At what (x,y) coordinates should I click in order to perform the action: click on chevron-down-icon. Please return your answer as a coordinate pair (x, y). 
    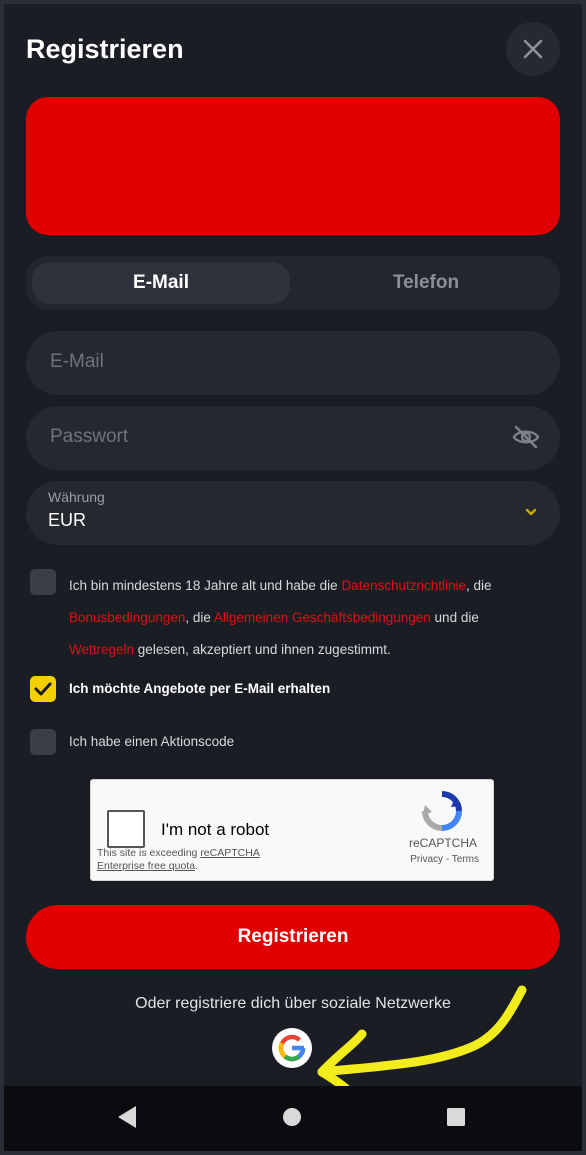
    Looking at the image, I should click on (531, 512).